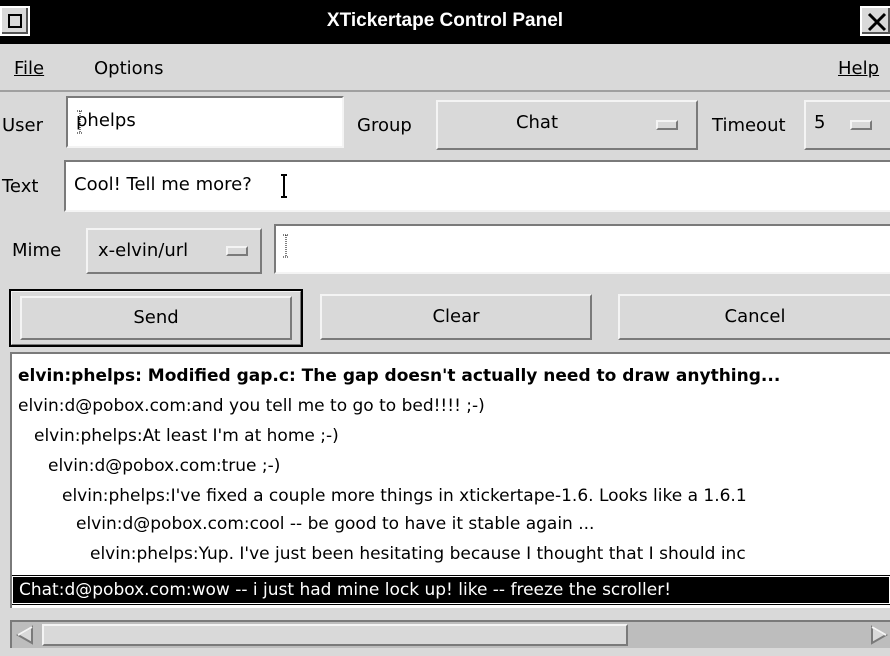 The height and width of the screenshot is (656, 890). I want to click on send-button: Send, so click(156, 318).